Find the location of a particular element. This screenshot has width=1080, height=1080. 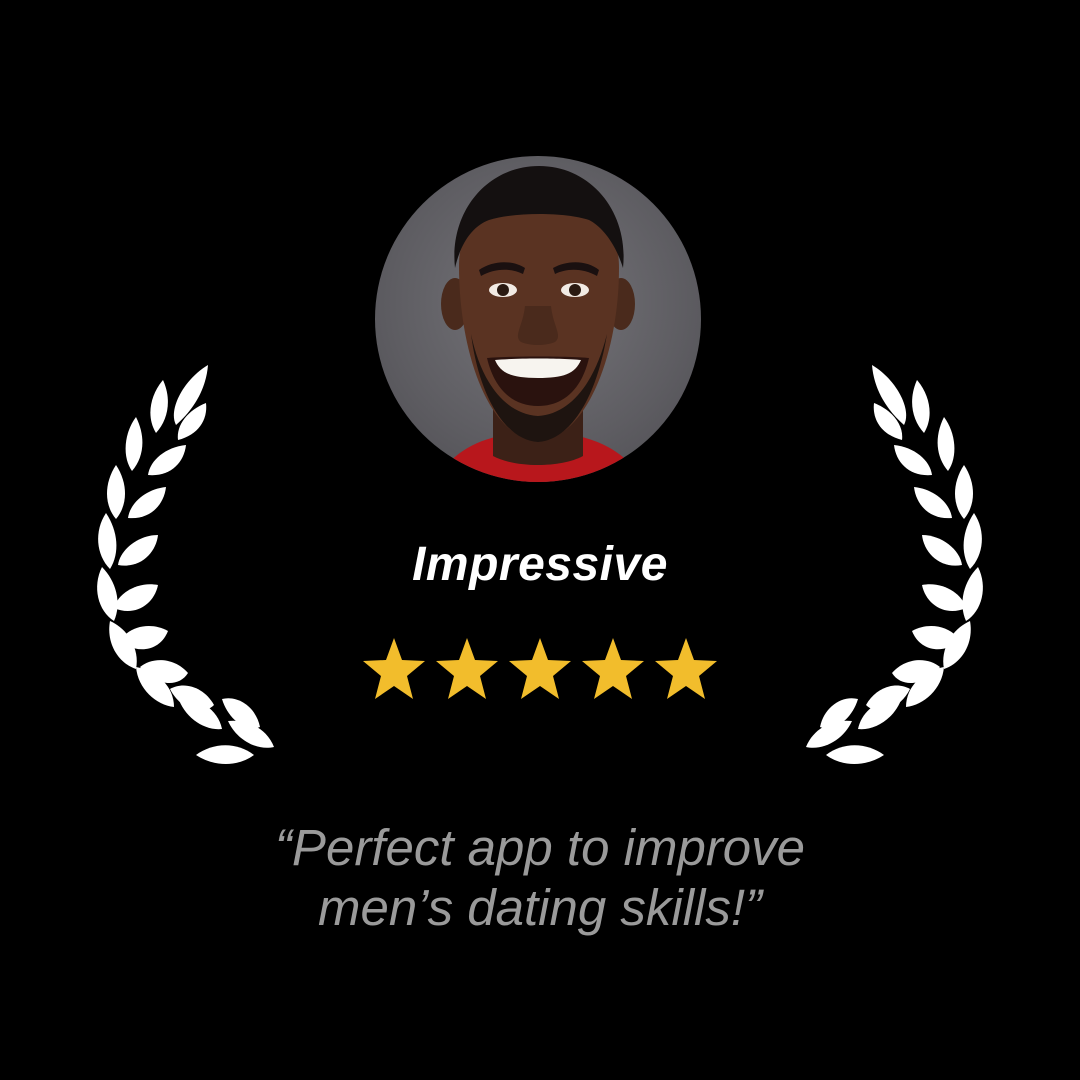

avatar is located at coordinates (538, 319).